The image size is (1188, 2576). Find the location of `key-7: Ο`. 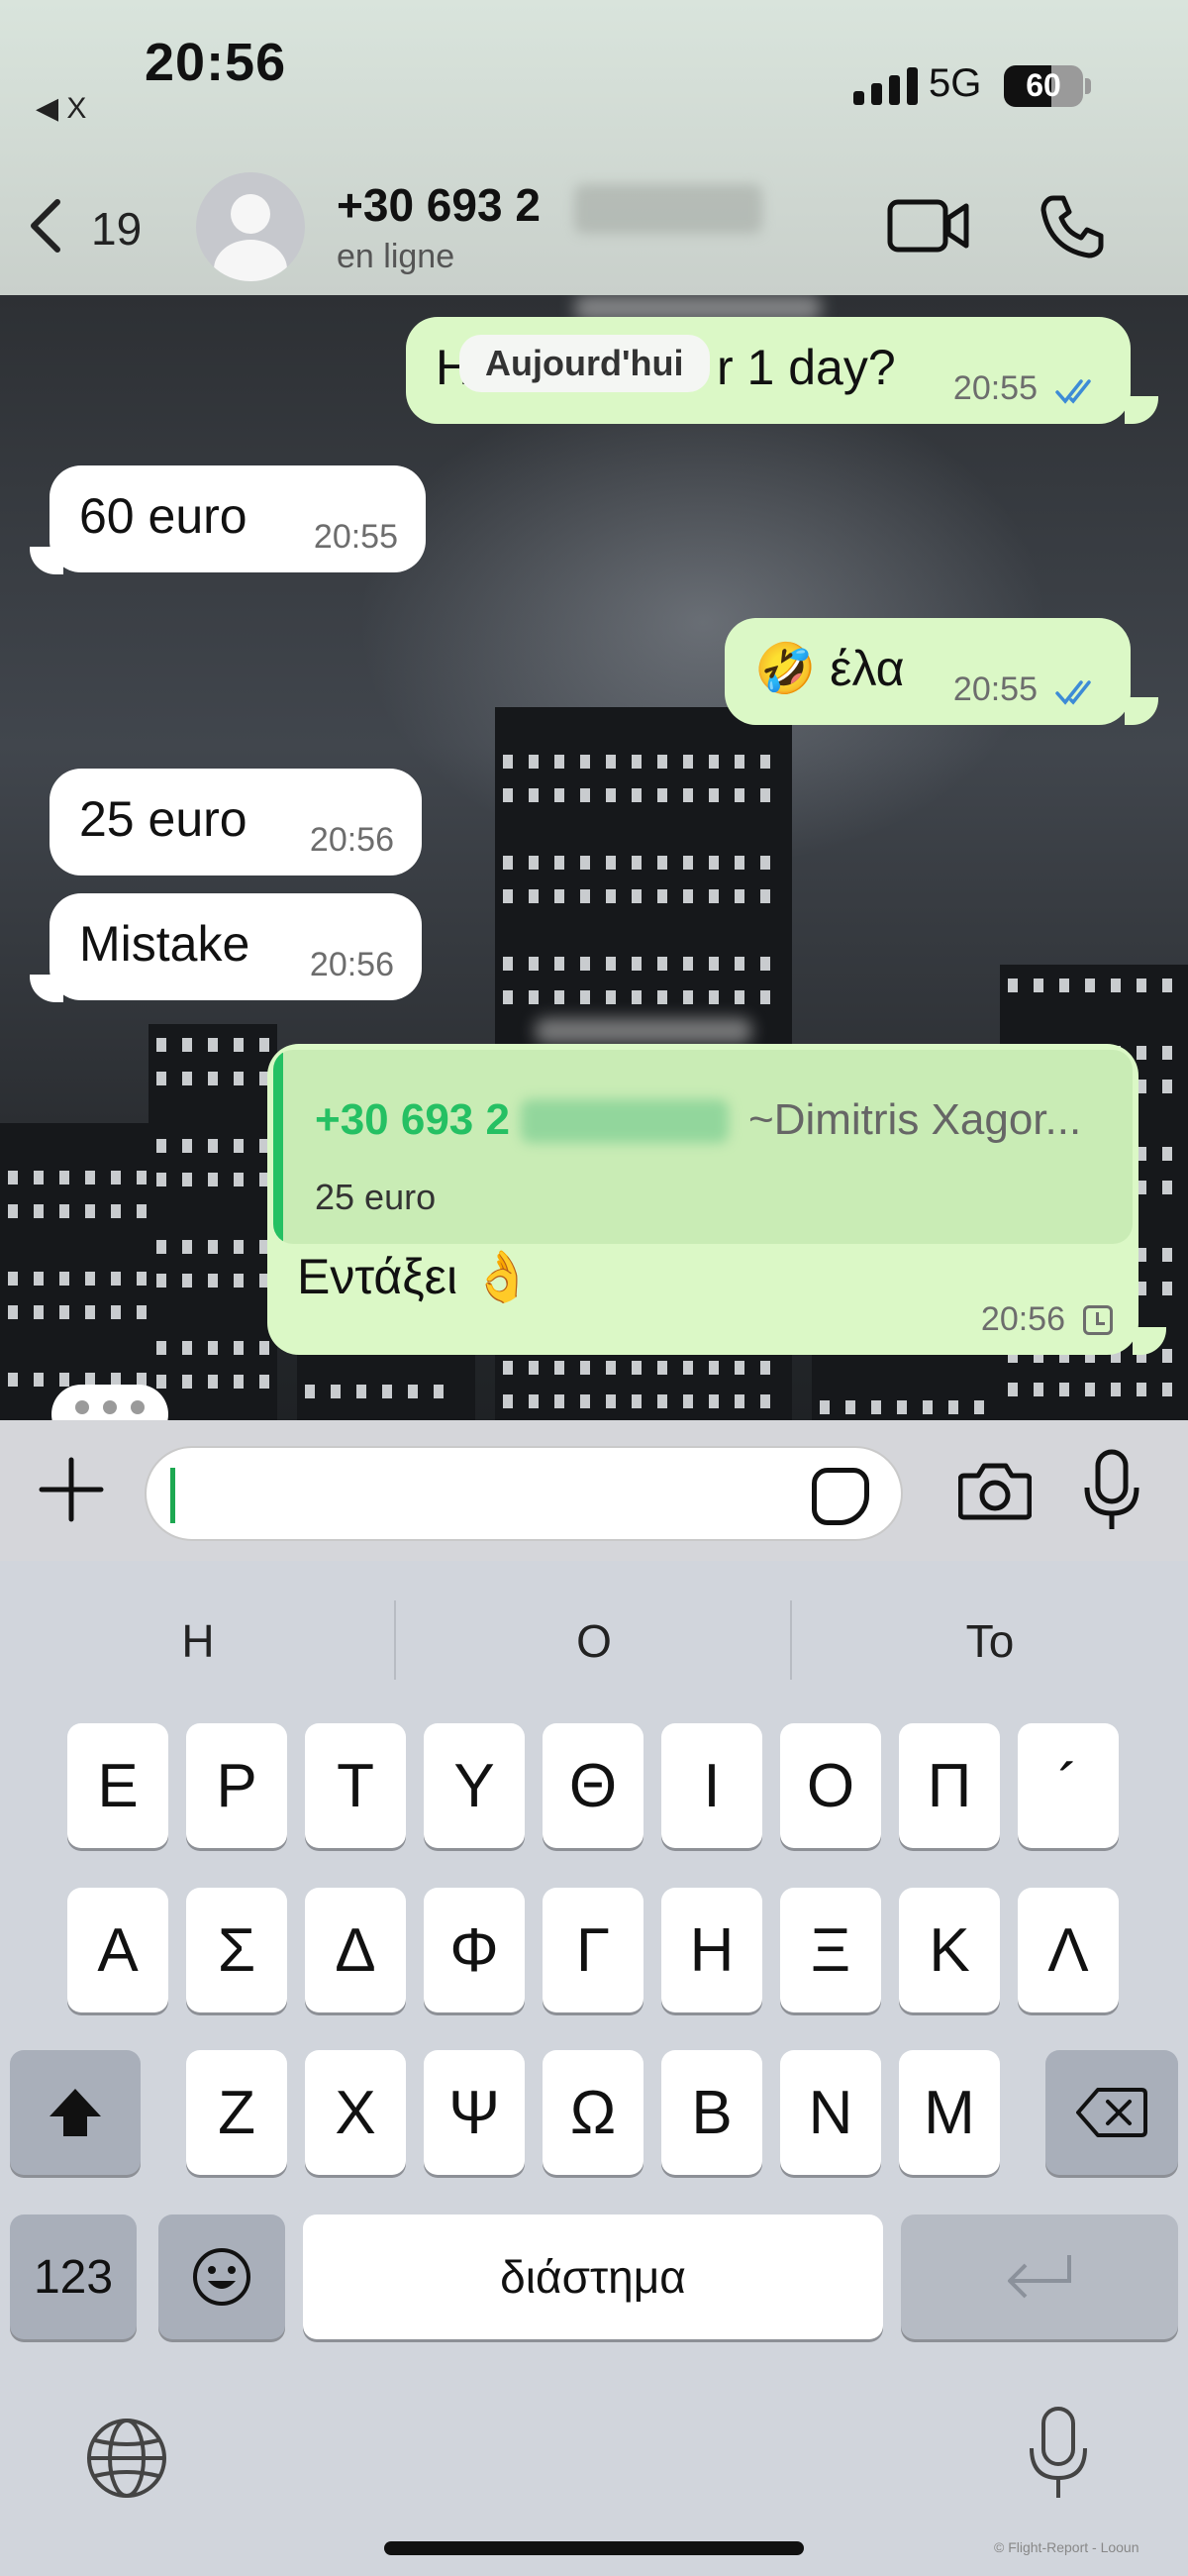

key-7: Ο is located at coordinates (830, 1785).